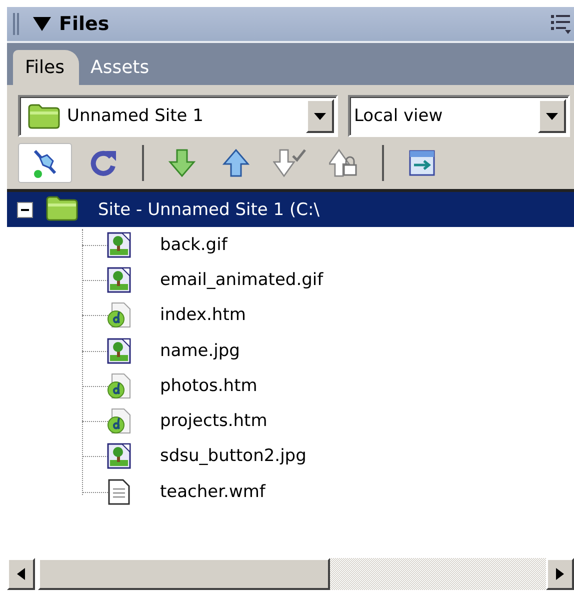 This screenshot has height=594, width=574. I want to click on file-name: email_animated.gif, so click(242, 280).